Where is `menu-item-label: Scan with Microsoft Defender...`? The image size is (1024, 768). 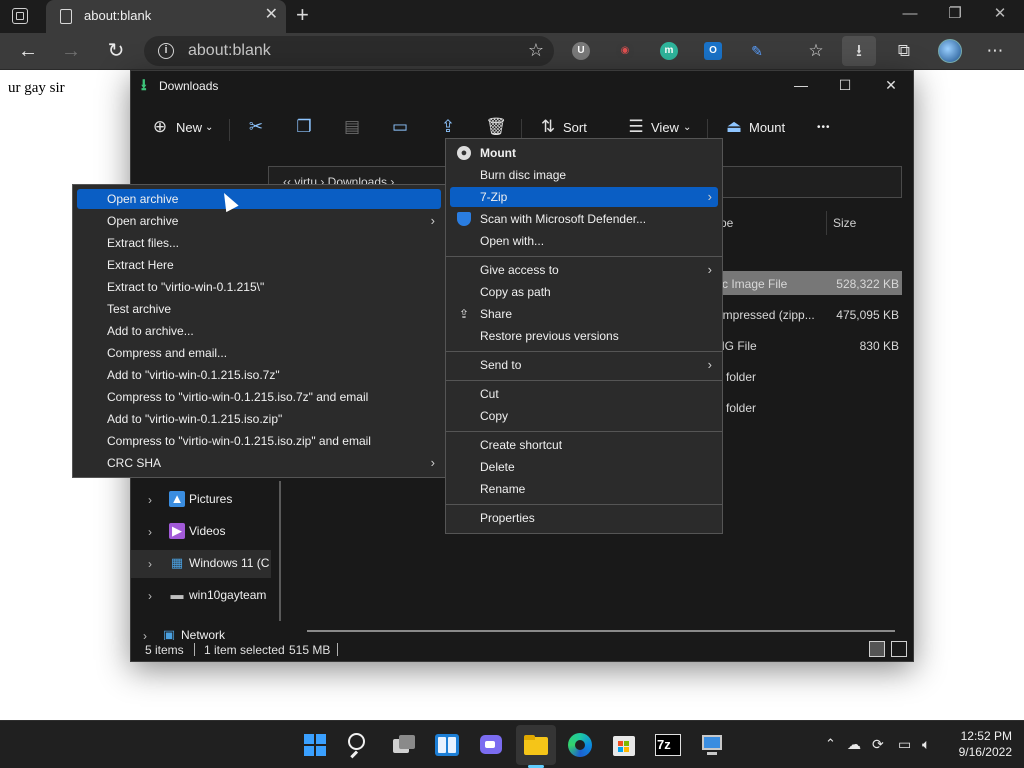
menu-item-label: Scan with Microsoft Defender... is located at coordinates (563, 219).